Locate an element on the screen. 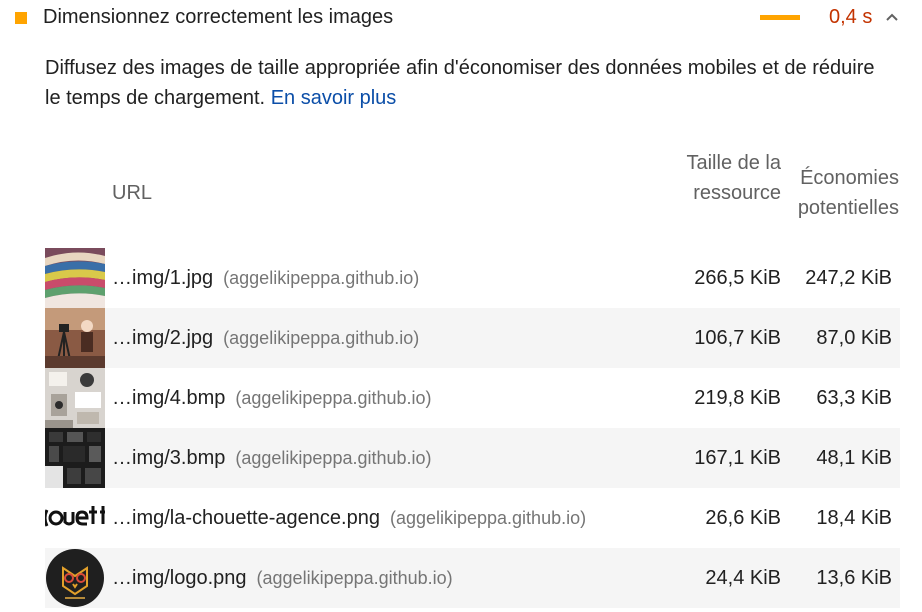 The width and height of the screenshot is (922, 612). url-path: …img/4.bmp is located at coordinates (169, 398).